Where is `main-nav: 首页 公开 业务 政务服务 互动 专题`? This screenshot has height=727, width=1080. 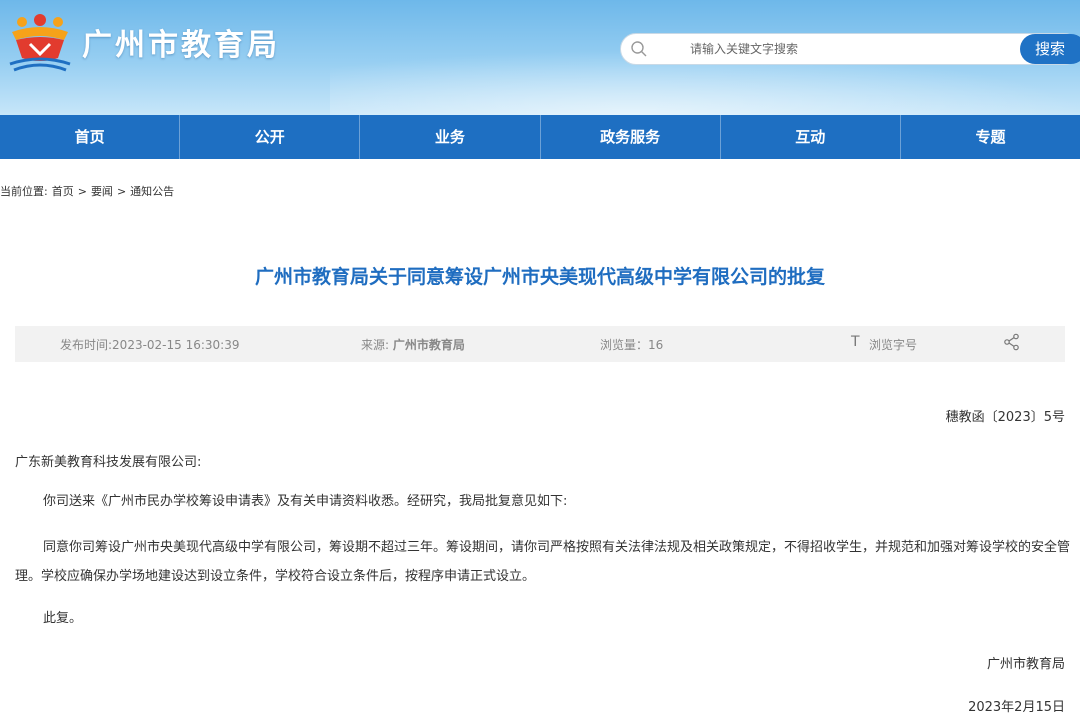 main-nav: 首页 公开 业务 政务服务 互动 专题 is located at coordinates (540, 137).